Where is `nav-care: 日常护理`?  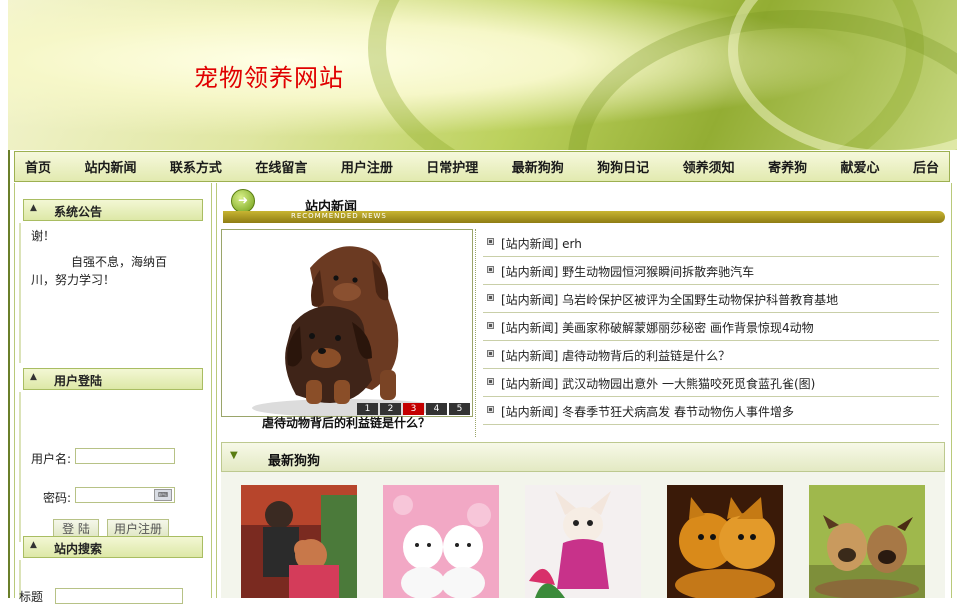 nav-care: 日常护理 is located at coordinates (452, 166).